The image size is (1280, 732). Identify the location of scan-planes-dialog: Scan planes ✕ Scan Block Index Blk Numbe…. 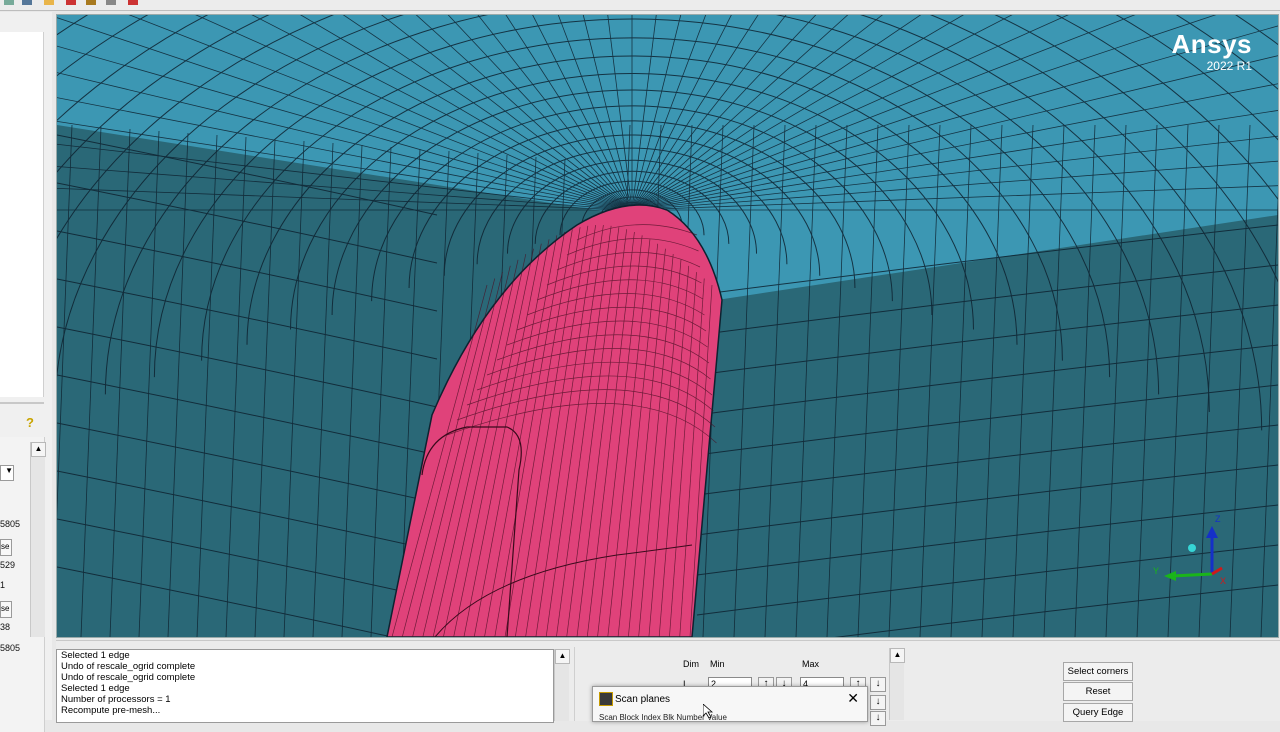
(730, 704).